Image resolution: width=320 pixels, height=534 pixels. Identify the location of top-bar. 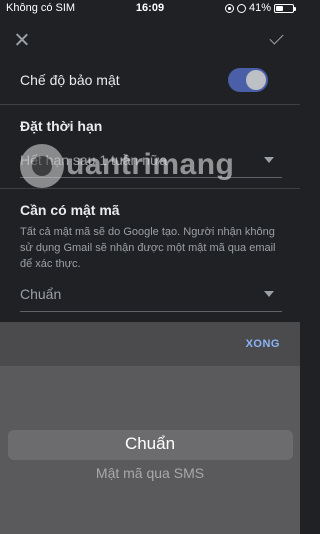
(150, 40).